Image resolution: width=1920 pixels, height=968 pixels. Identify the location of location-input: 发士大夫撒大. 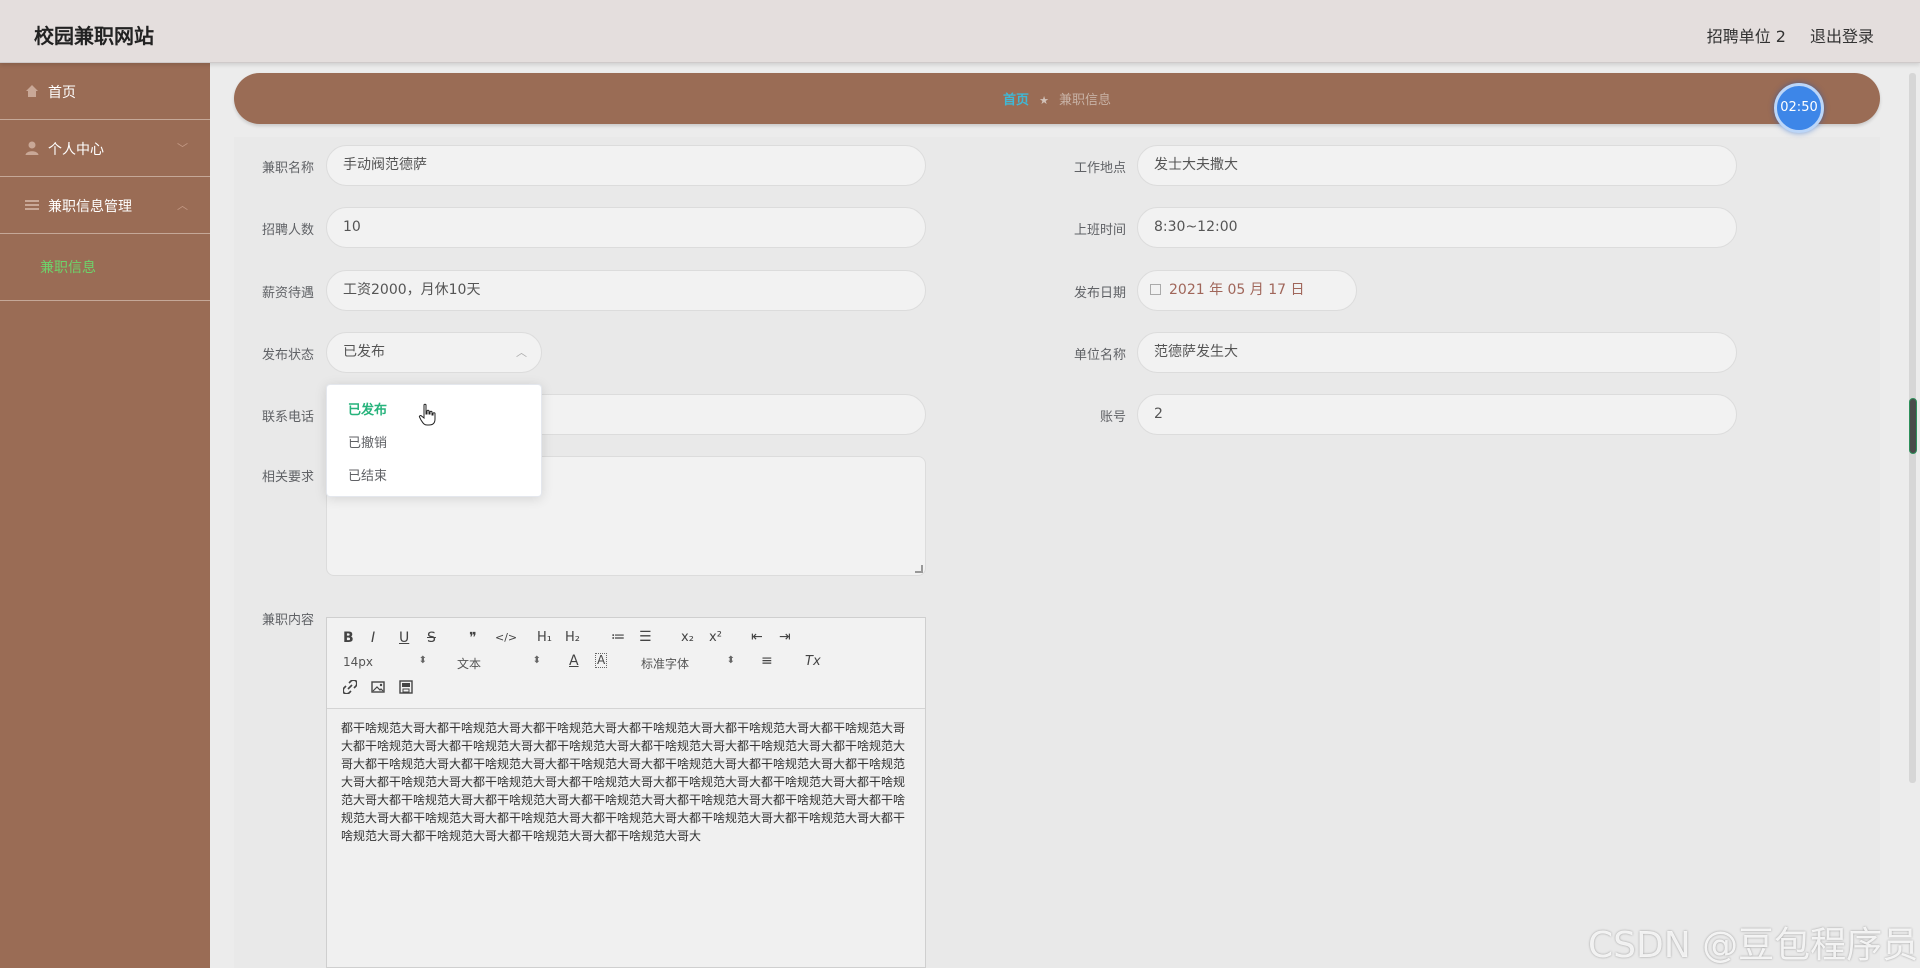
(1437, 165).